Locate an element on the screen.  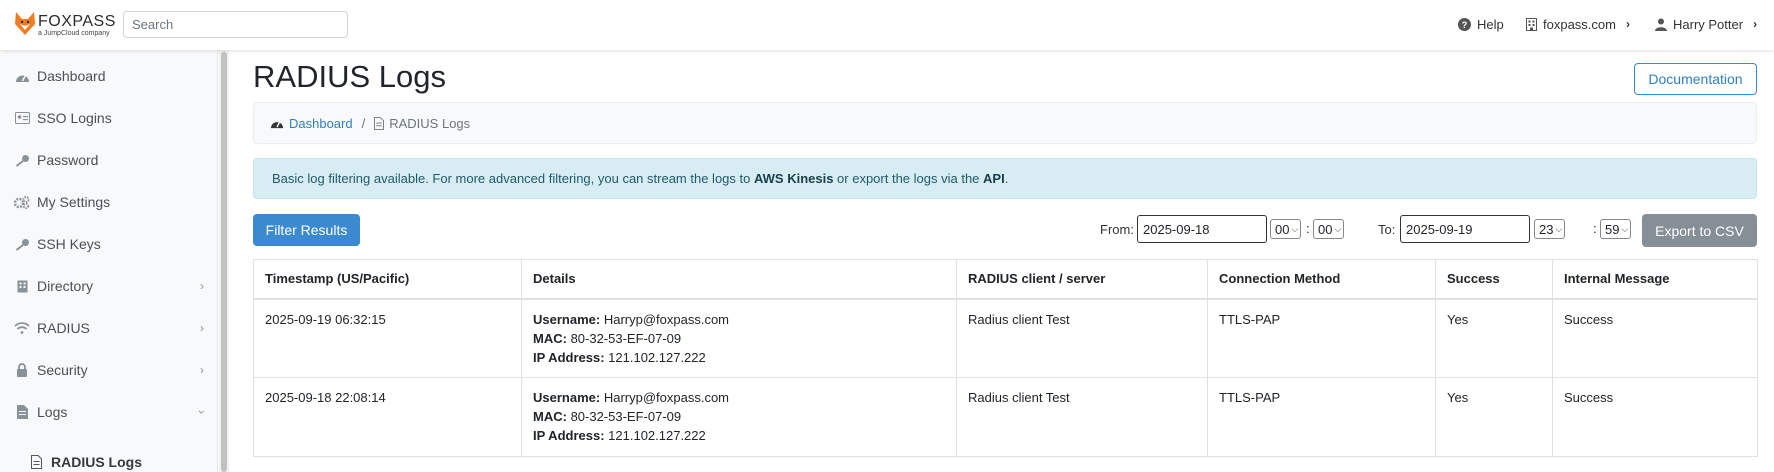
search-input is located at coordinates (235, 24).